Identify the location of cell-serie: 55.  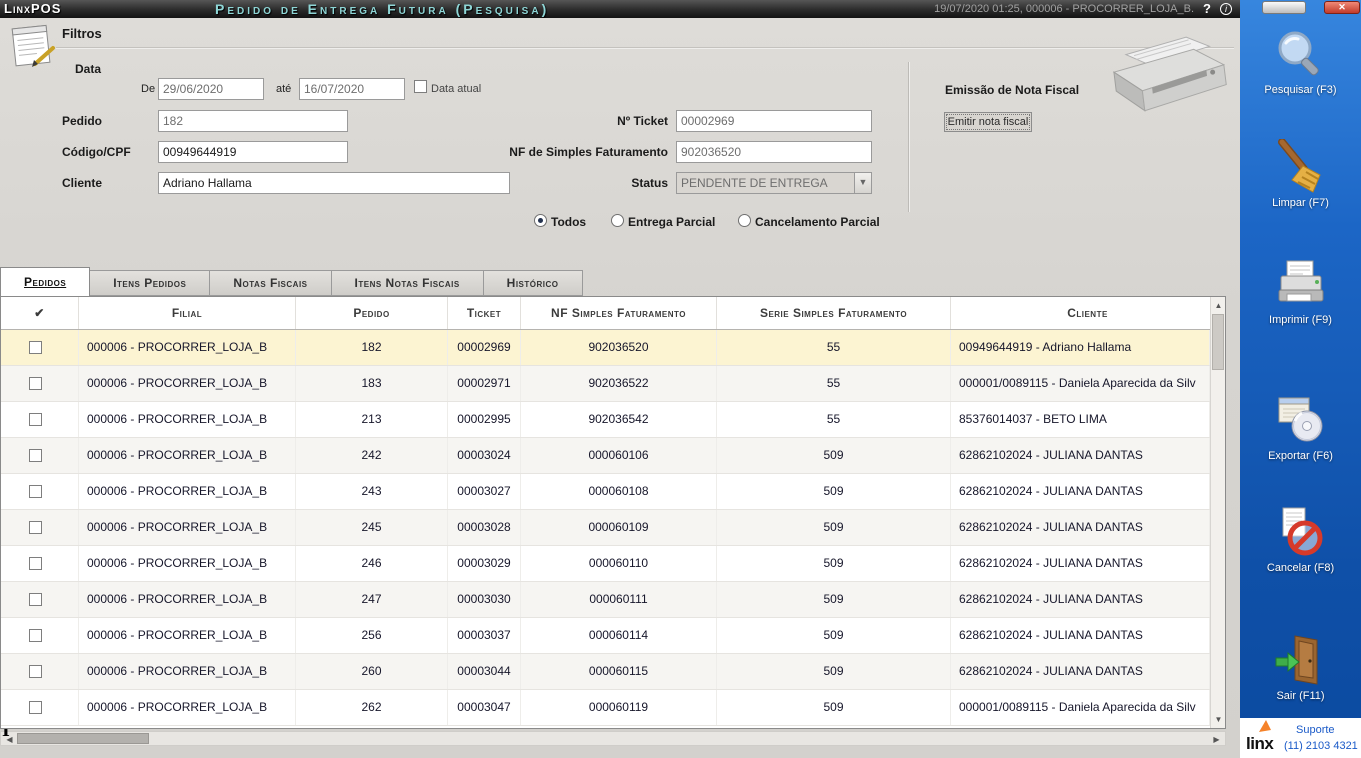
(834, 419).